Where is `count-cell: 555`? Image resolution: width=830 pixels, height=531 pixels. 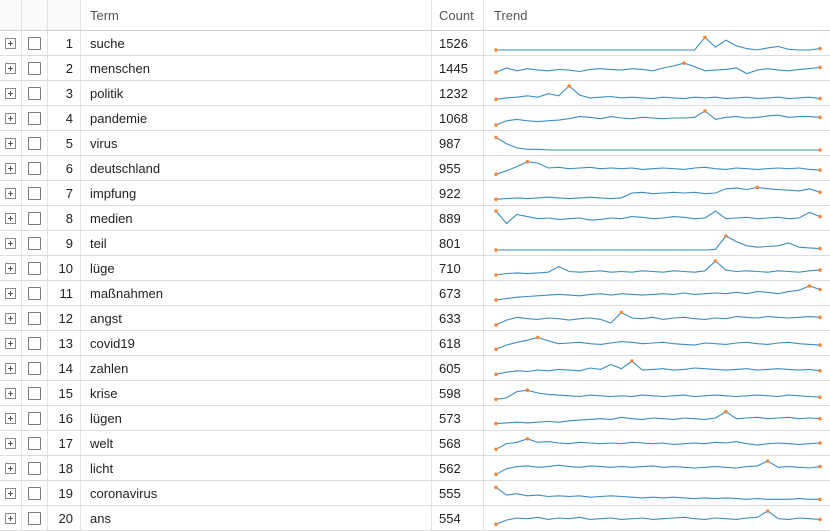
count-cell: 555 is located at coordinates (458, 493).